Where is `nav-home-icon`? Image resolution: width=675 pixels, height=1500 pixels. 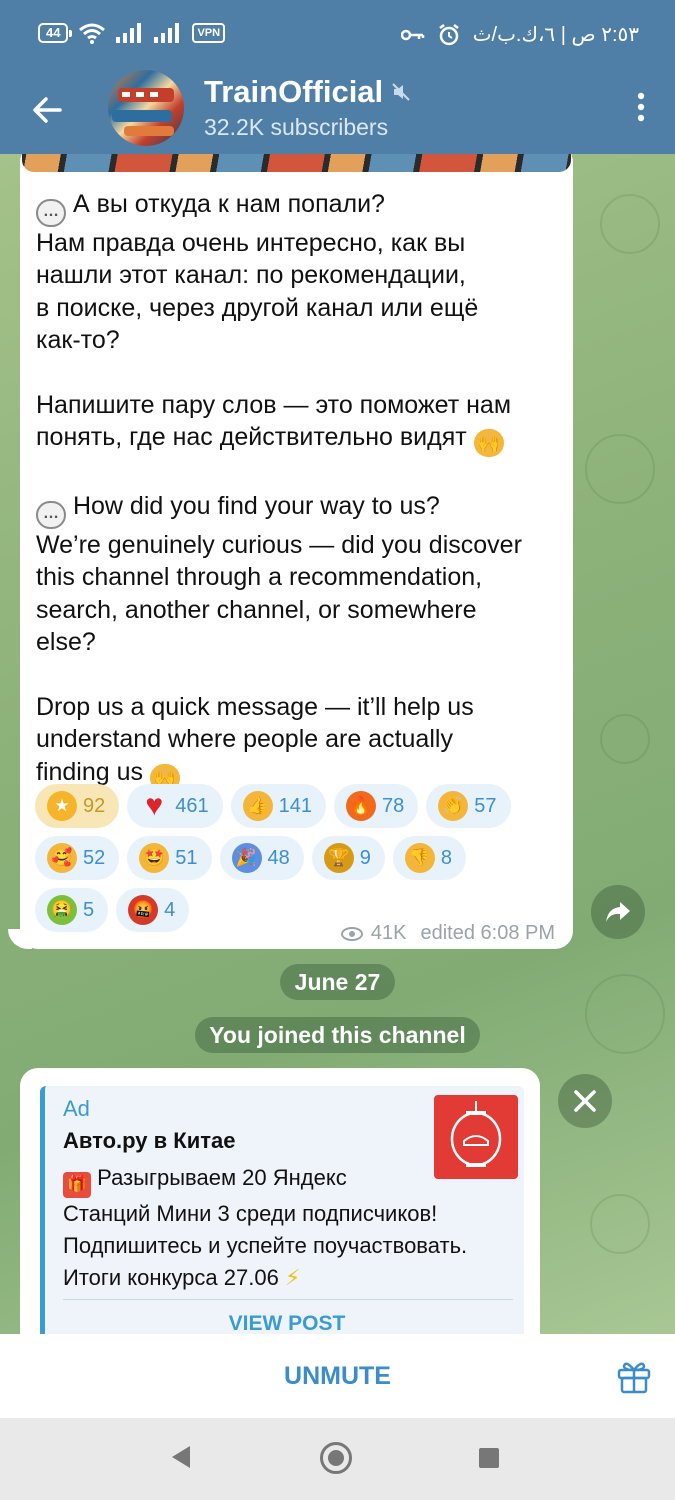 nav-home-icon is located at coordinates (336, 1458).